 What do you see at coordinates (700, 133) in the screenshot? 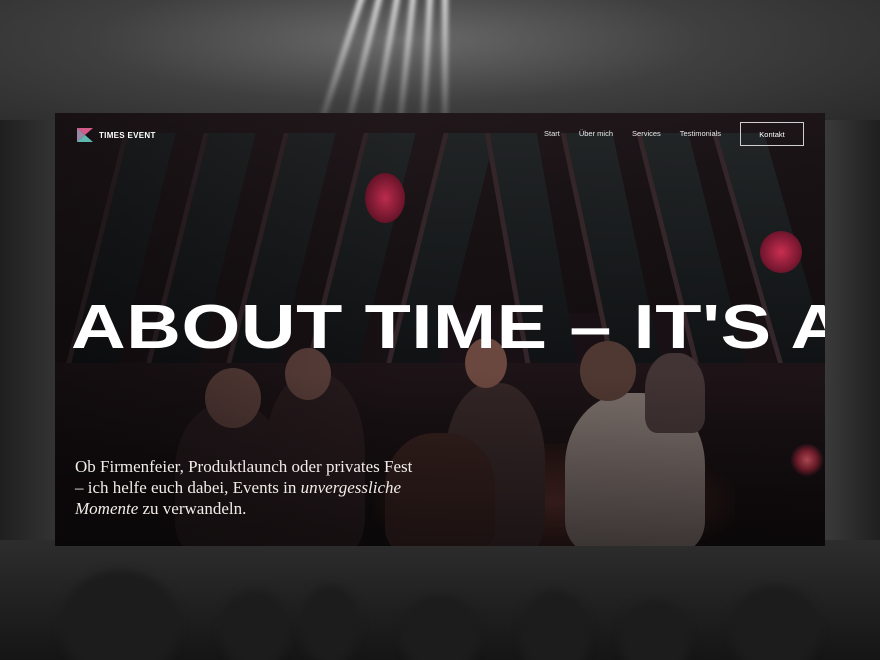
I see `nav-link-testimonials: Testimonials` at bounding box center [700, 133].